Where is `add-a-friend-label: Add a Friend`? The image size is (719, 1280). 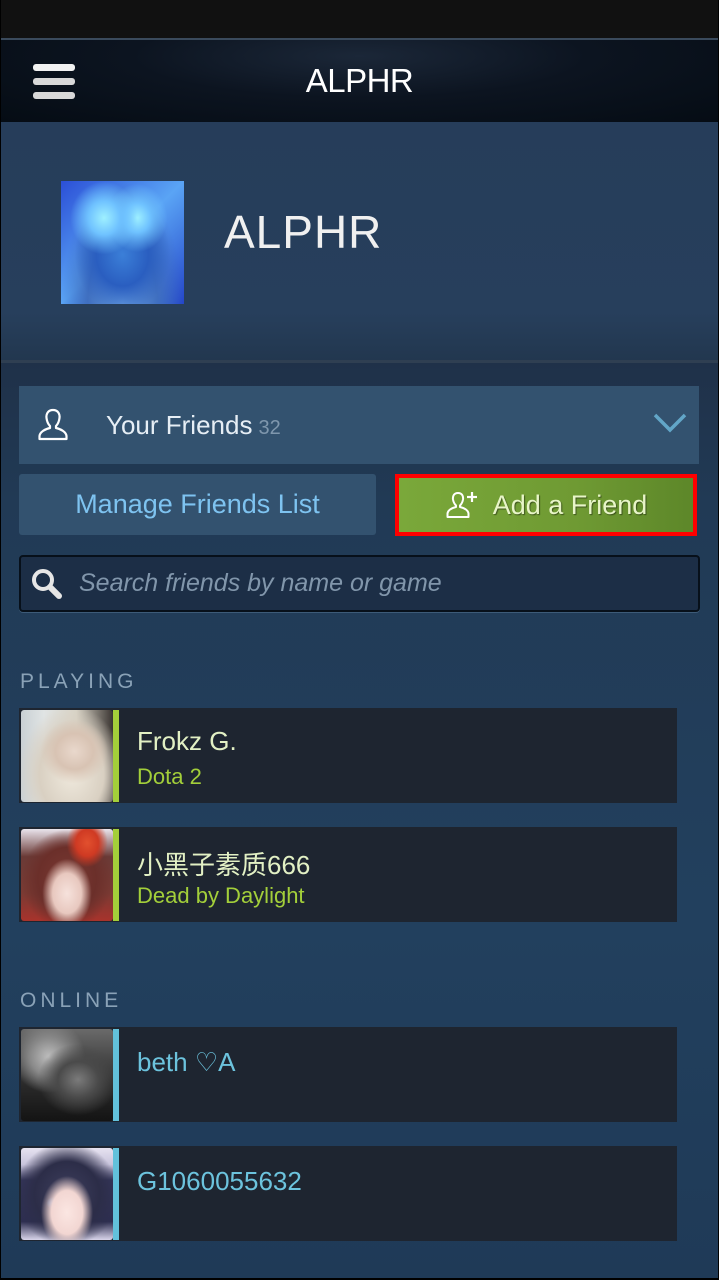 add-a-friend-label: Add a Friend is located at coordinates (570, 504).